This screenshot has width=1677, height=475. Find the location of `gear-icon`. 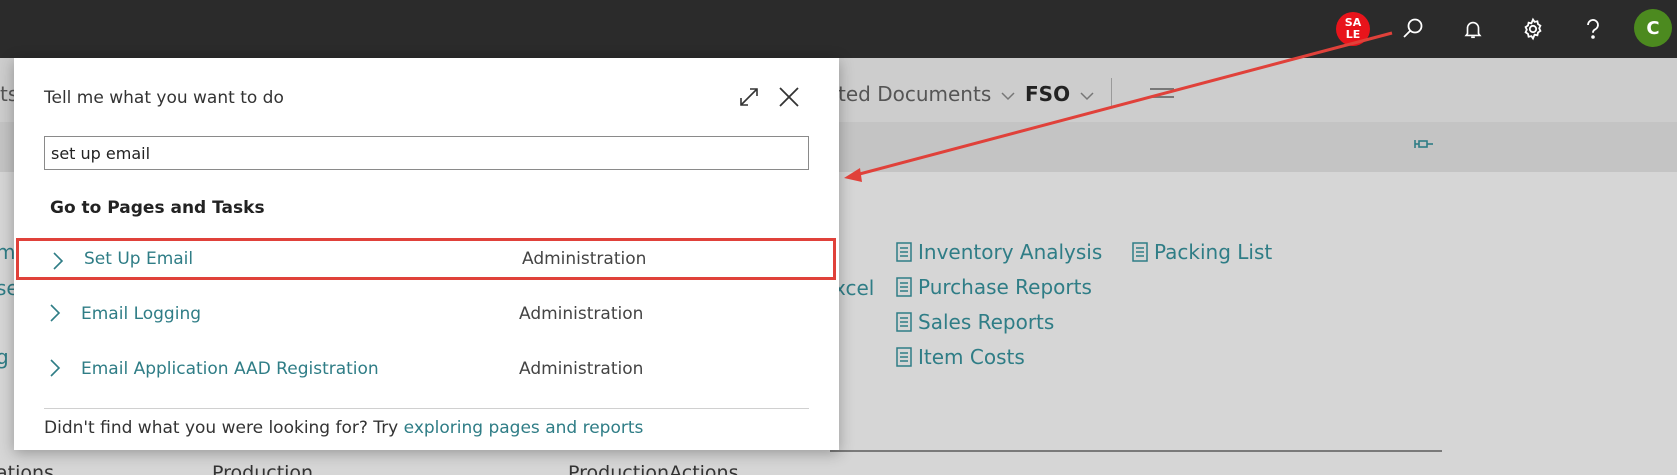

gear-icon is located at coordinates (1533, 29).